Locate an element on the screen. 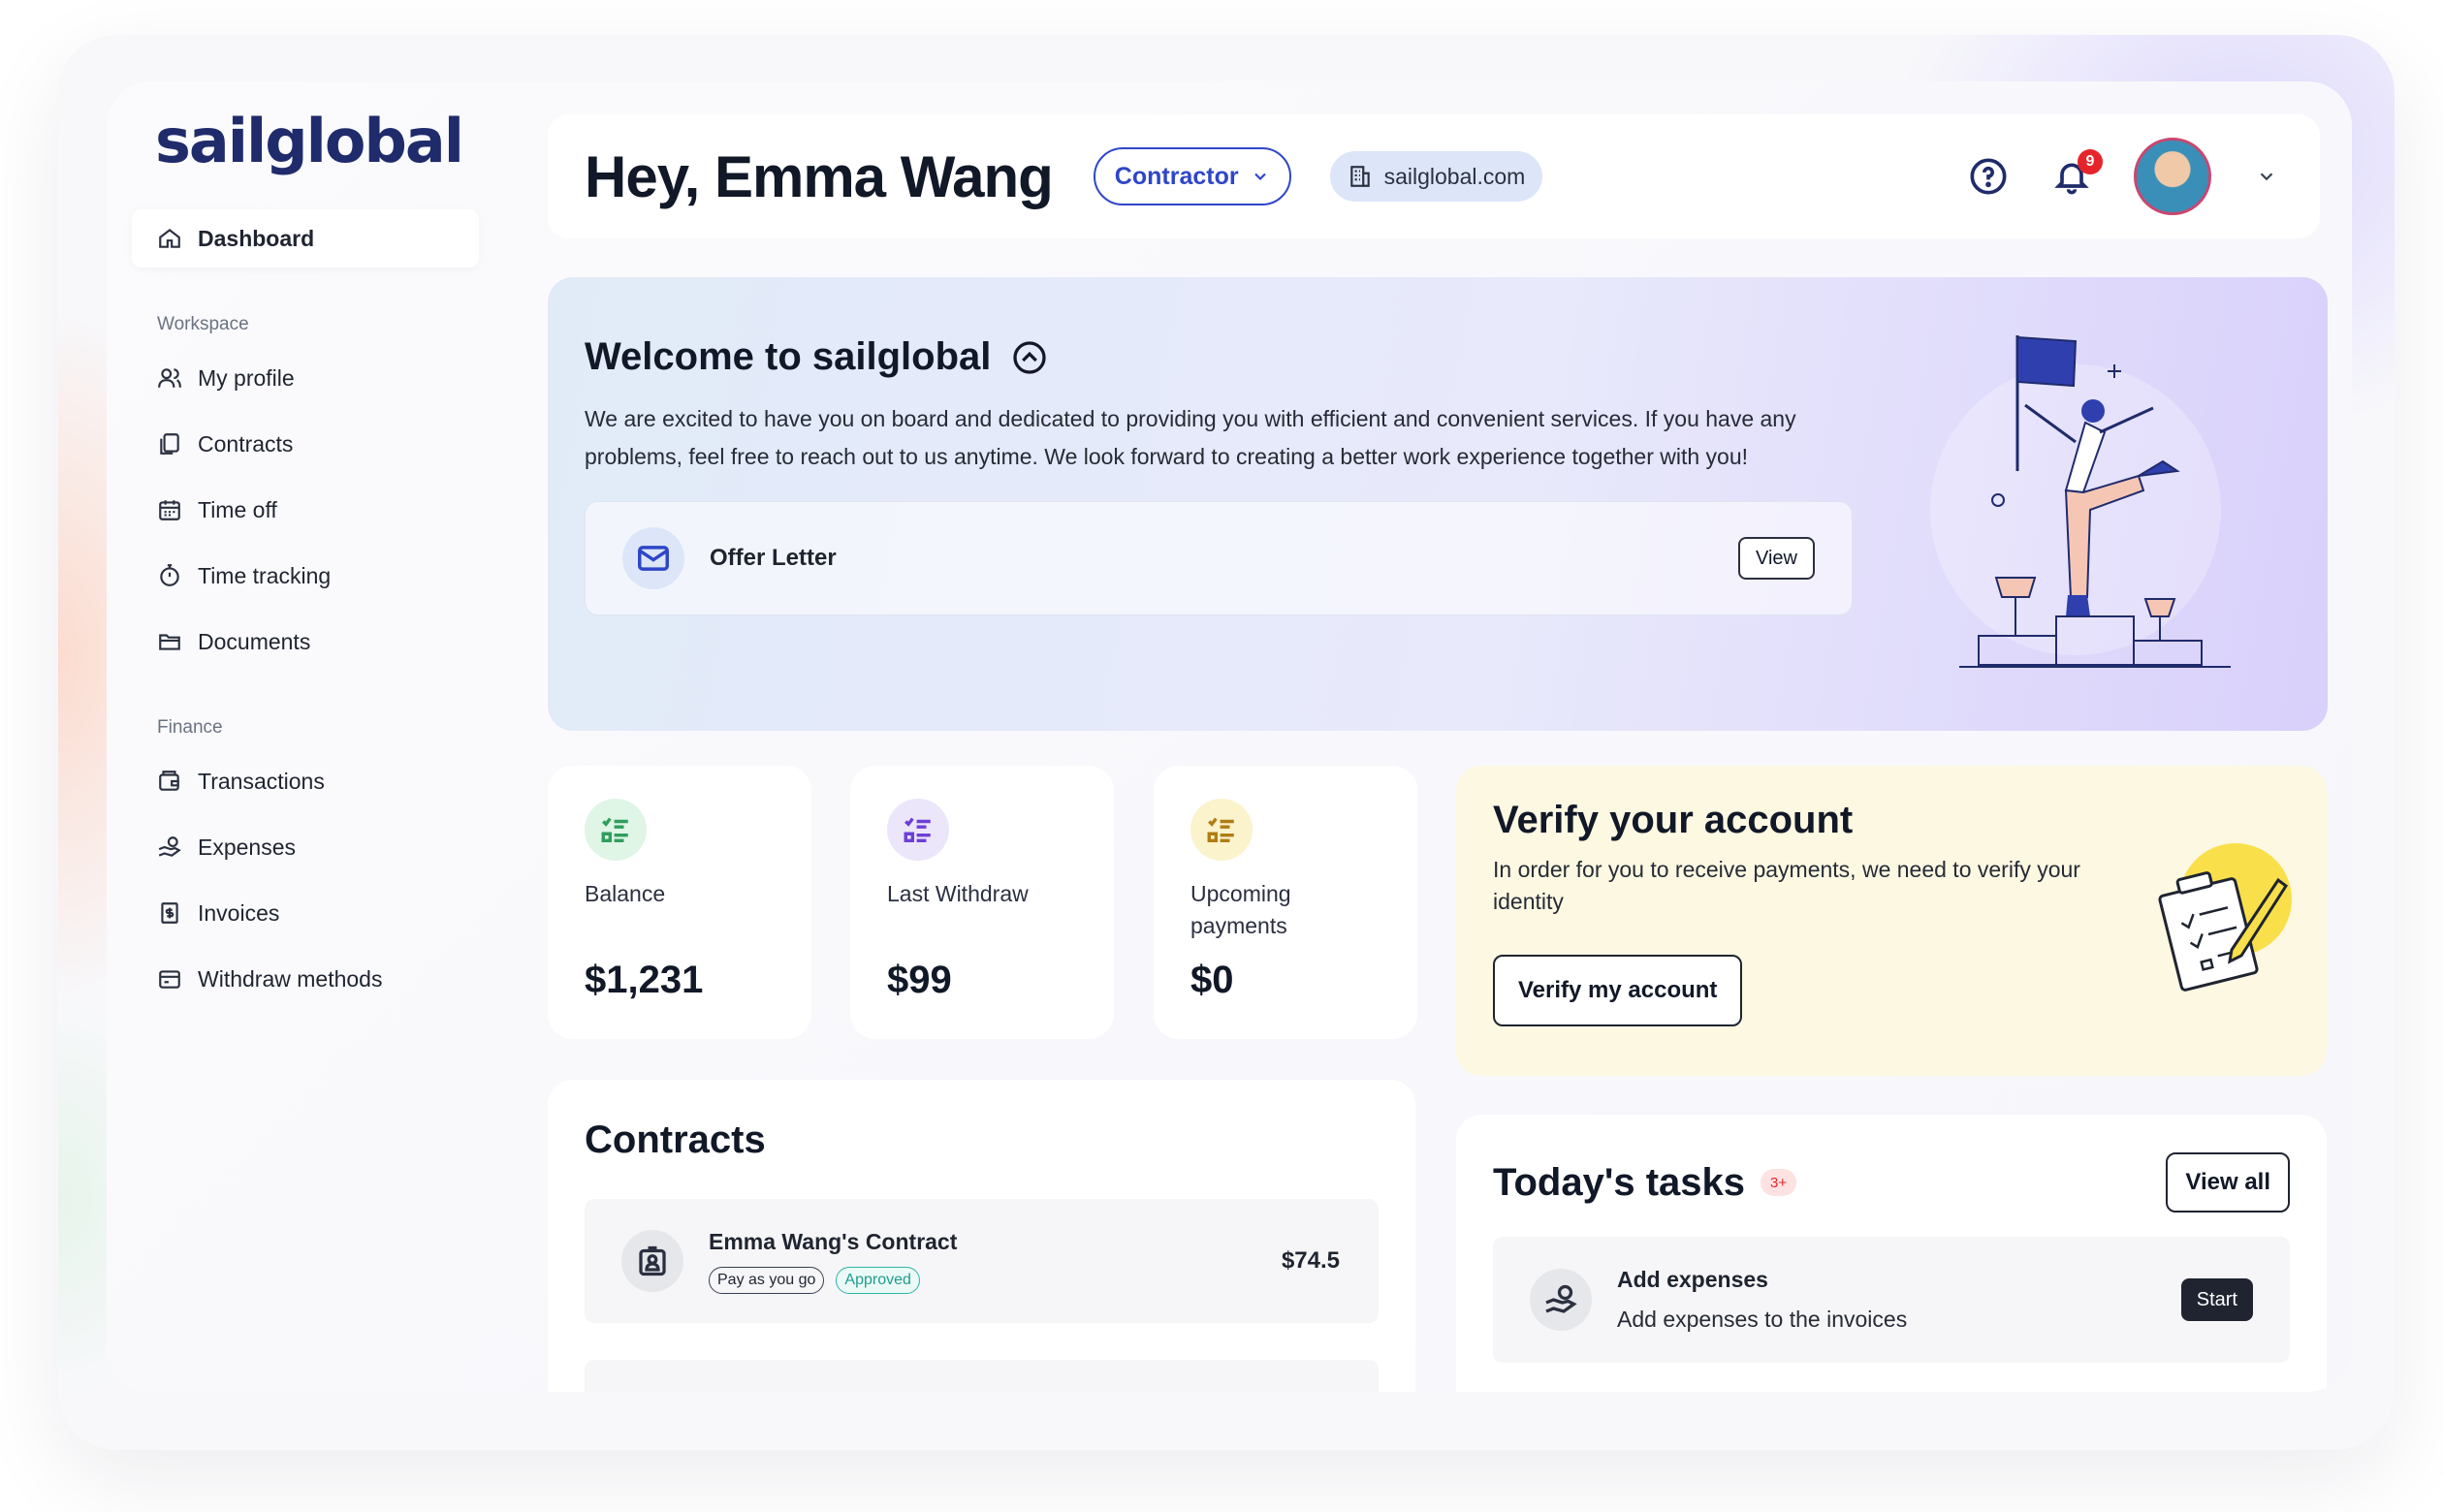 The width and height of the screenshot is (2443, 1512). help-icon is located at coordinates (1988, 177).